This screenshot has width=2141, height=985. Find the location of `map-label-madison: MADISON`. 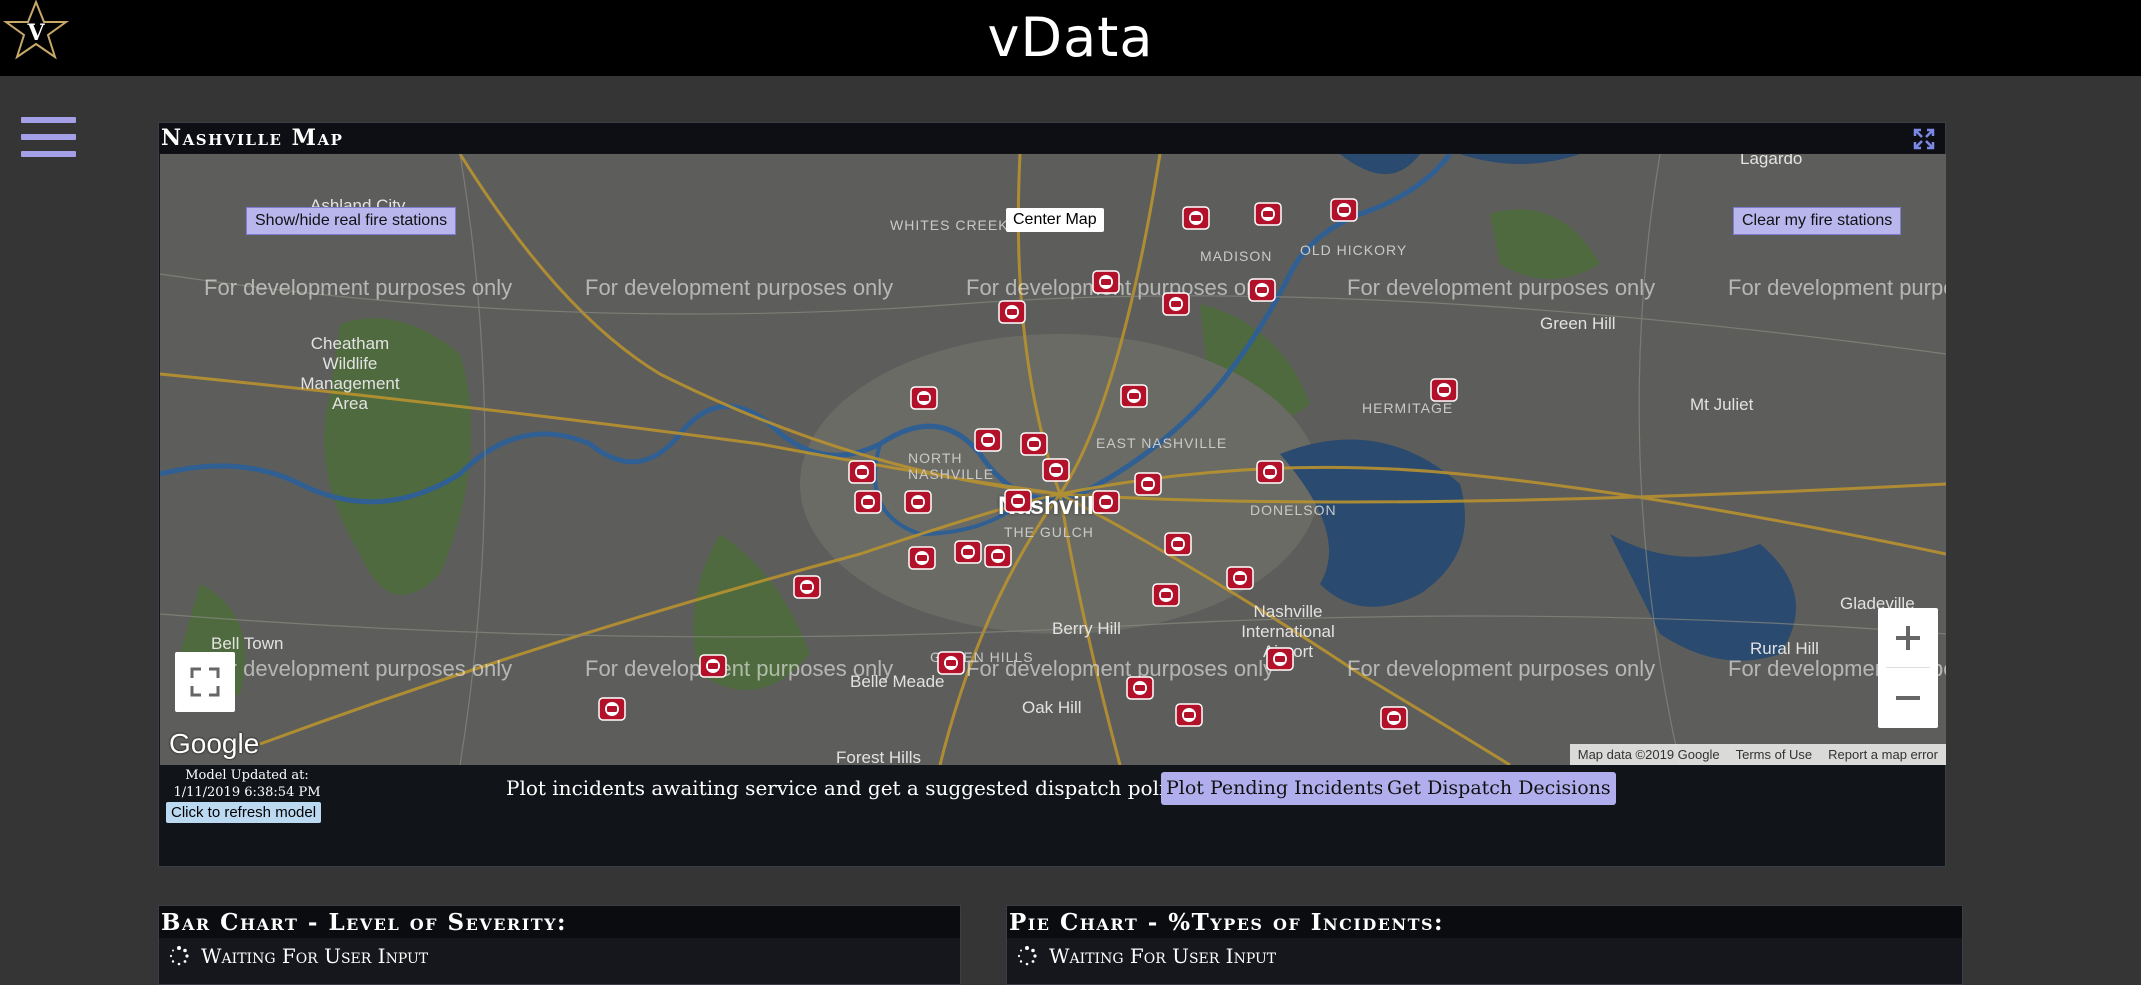

map-label-madison: MADISON is located at coordinates (1236, 256).